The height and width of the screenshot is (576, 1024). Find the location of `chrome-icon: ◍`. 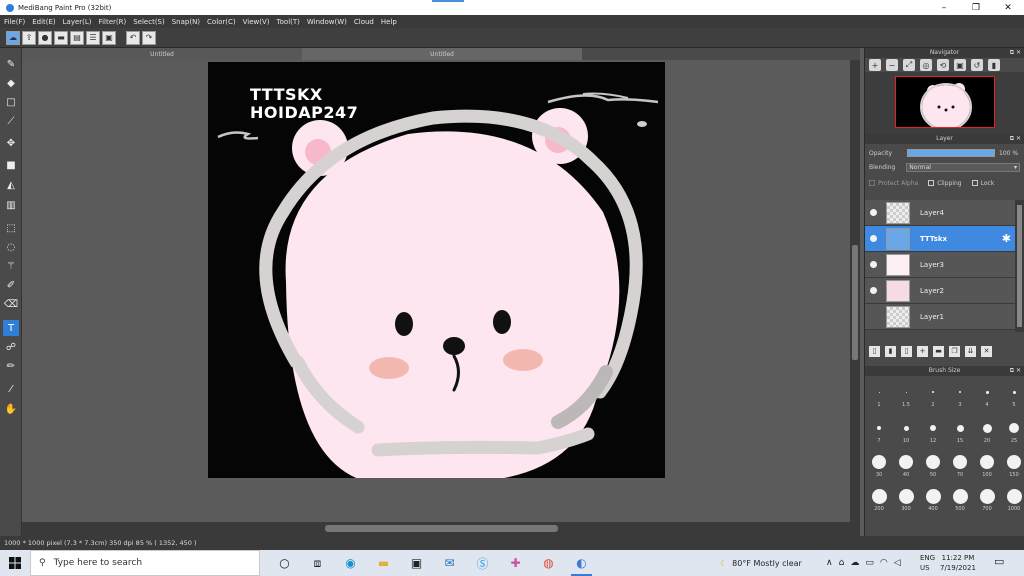

chrome-icon: ◍ is located at coordinates (548, 563).